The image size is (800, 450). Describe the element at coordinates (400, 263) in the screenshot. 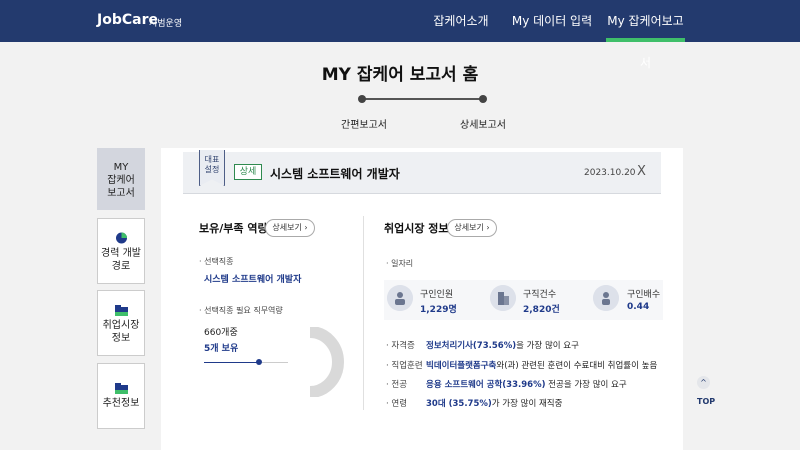

I see `jobs-label: · 일자리` at that location.